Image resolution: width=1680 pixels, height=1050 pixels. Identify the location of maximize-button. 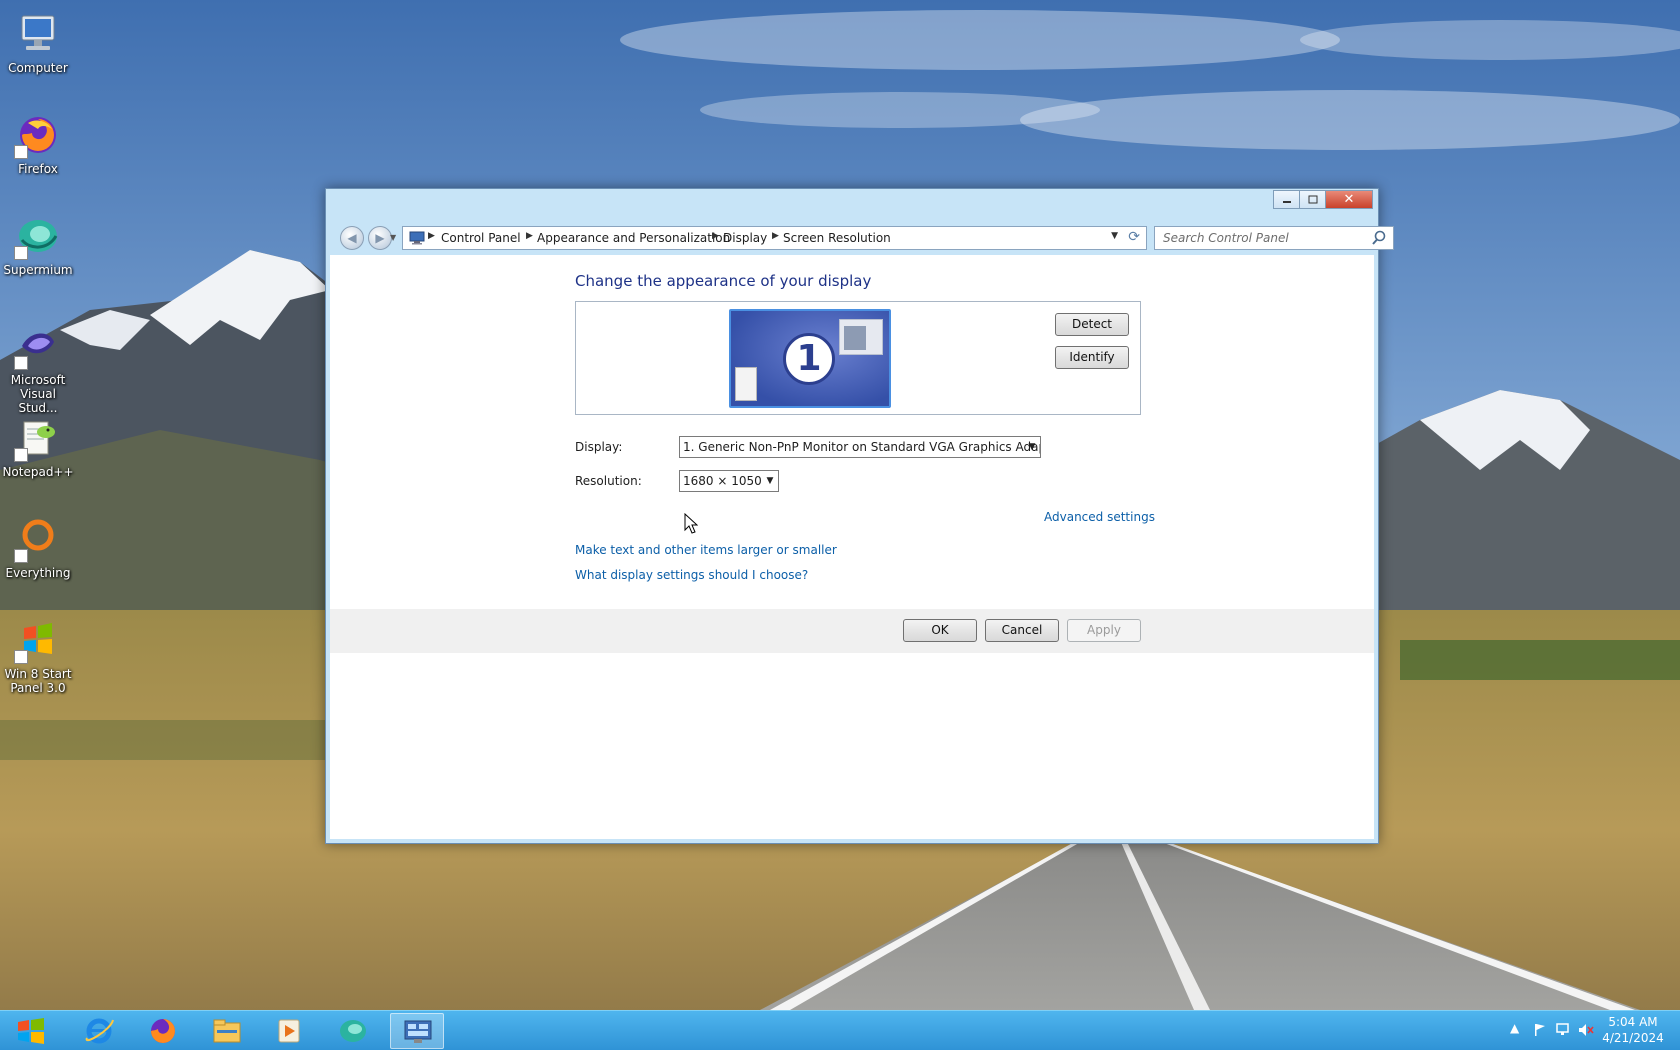
(1312, 199).